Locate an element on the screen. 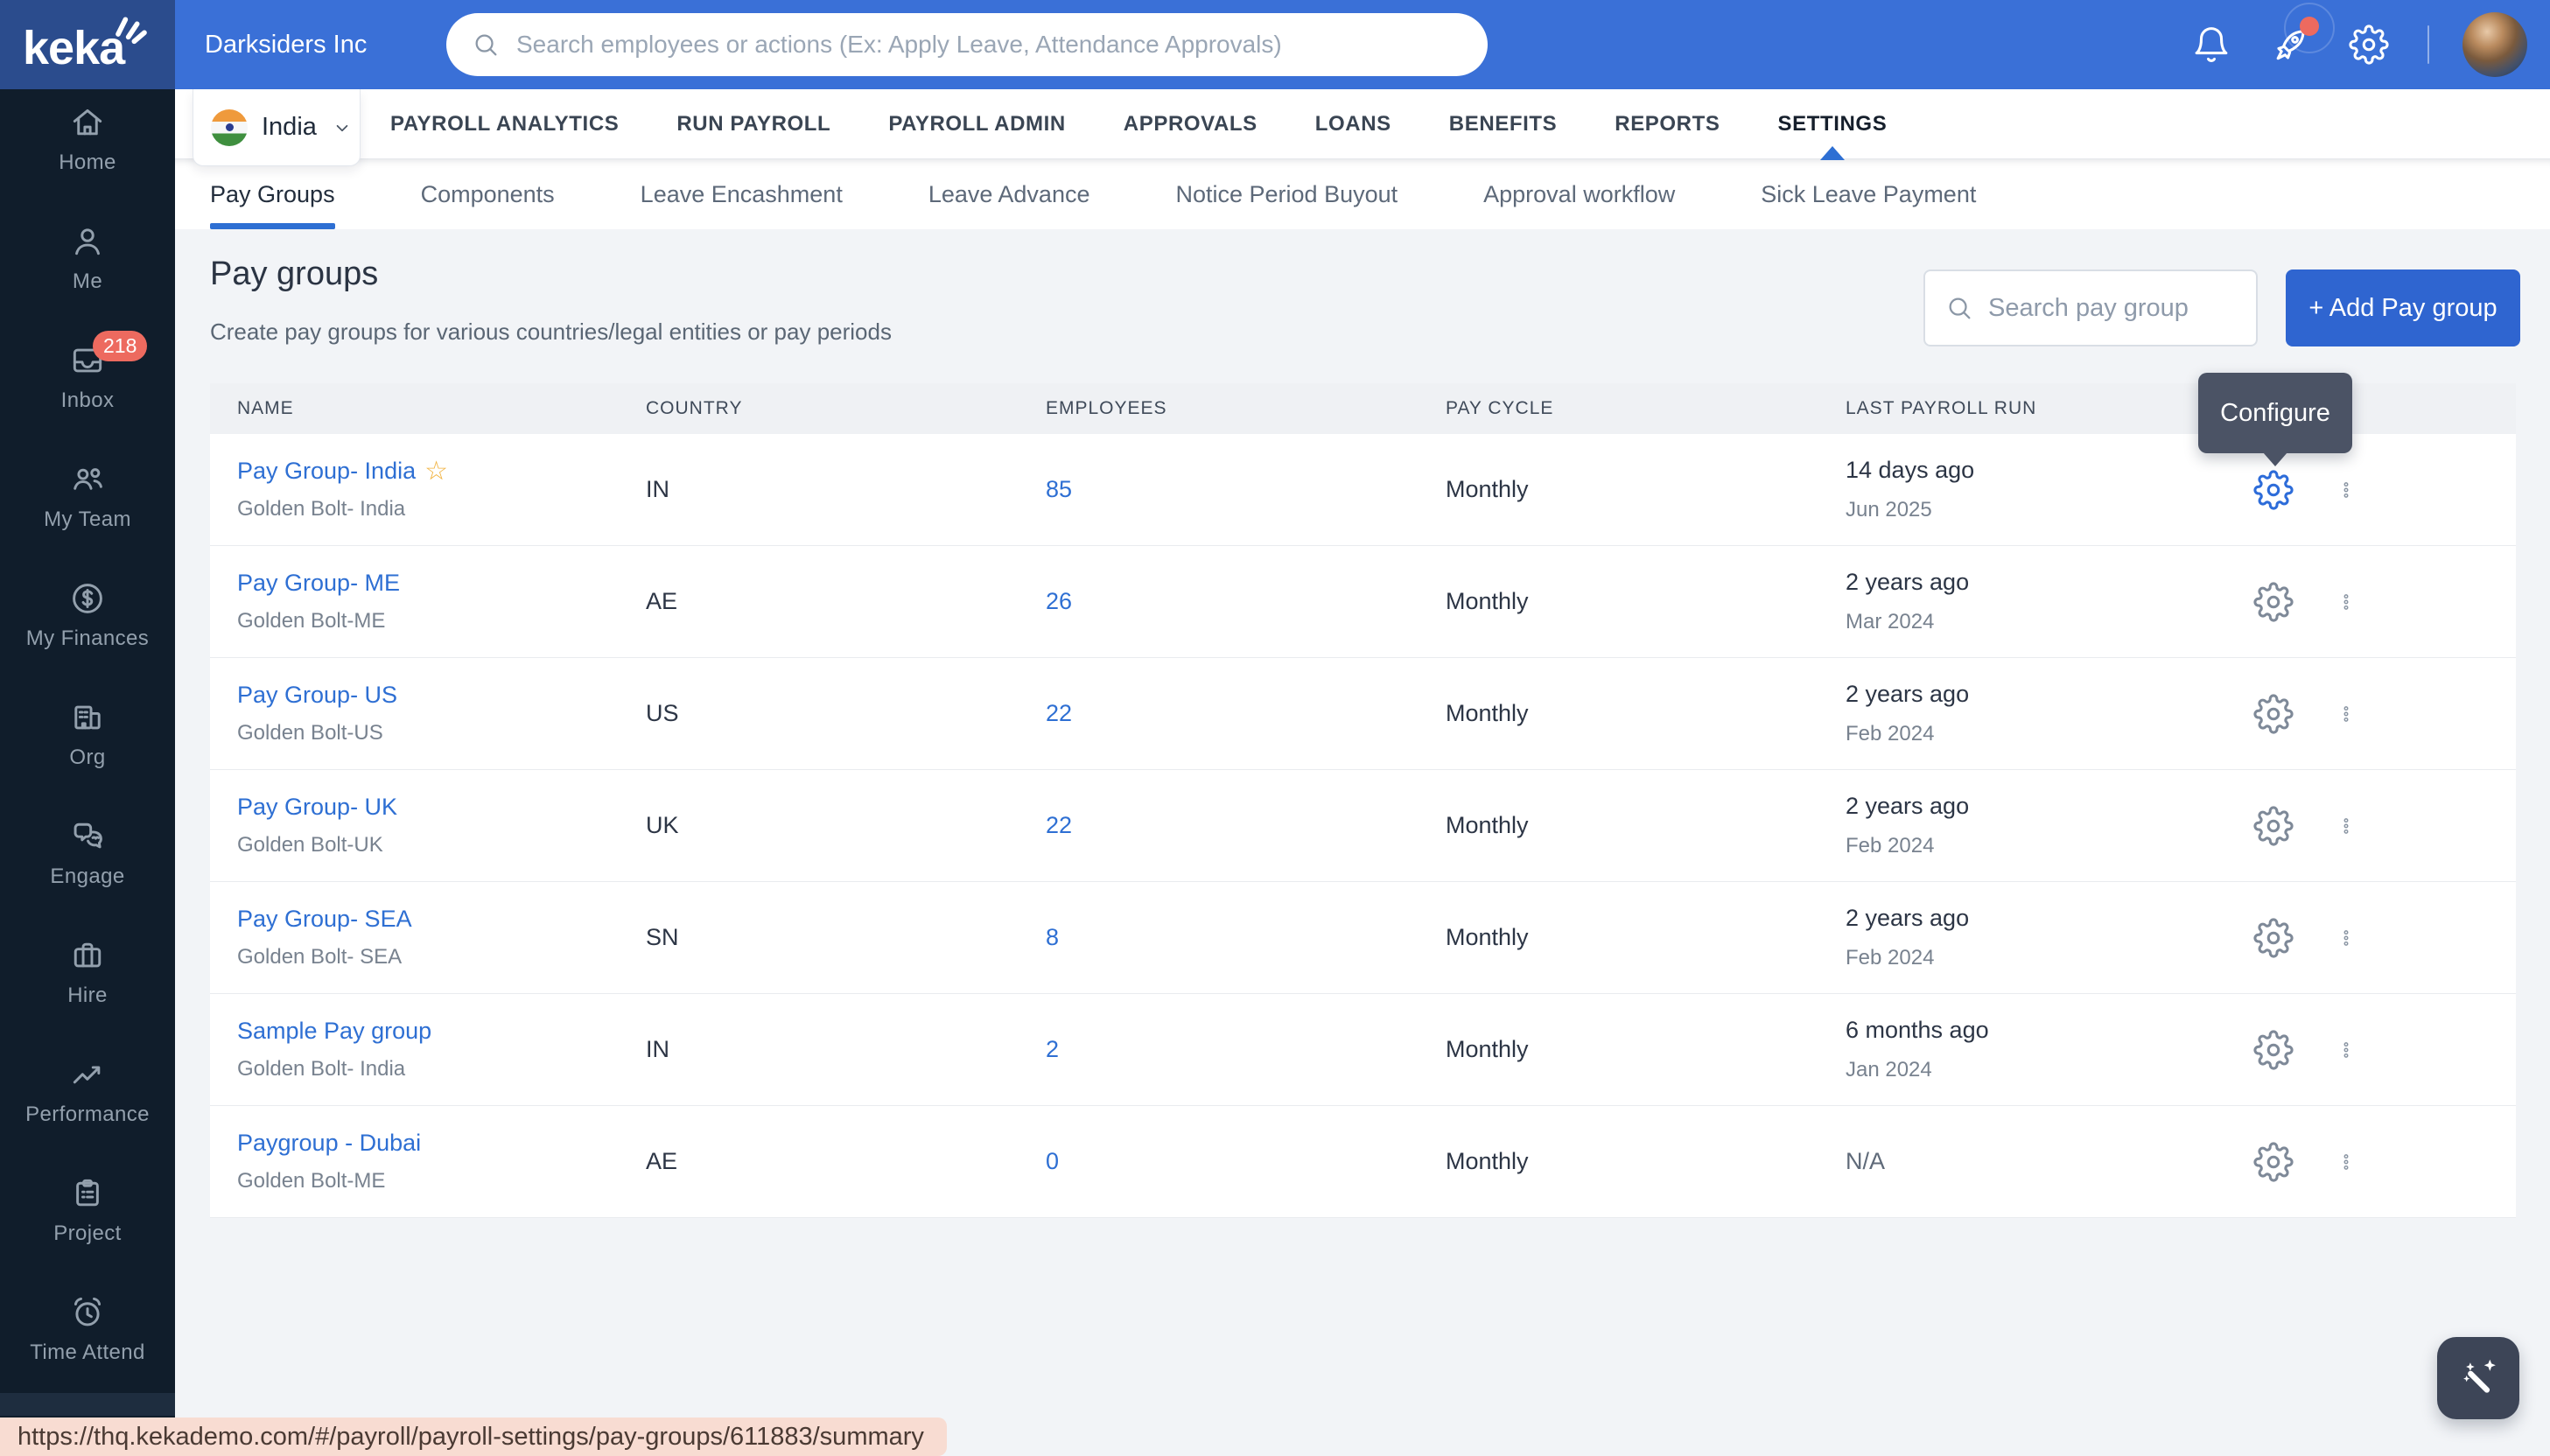 The image size is (2550, 1456). pay-group-name-link: Pay Group- UK is located at coordinates (317, 807).